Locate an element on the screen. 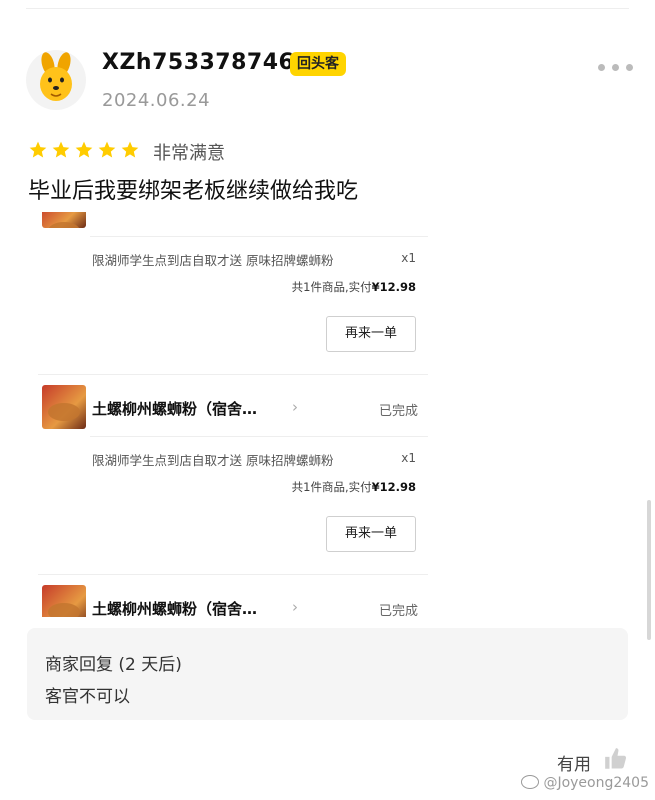 Image resolution: width=655 pixels, height=800 pixels. returning-customer-badge: 回头客 is located at coordinates (318, 64).